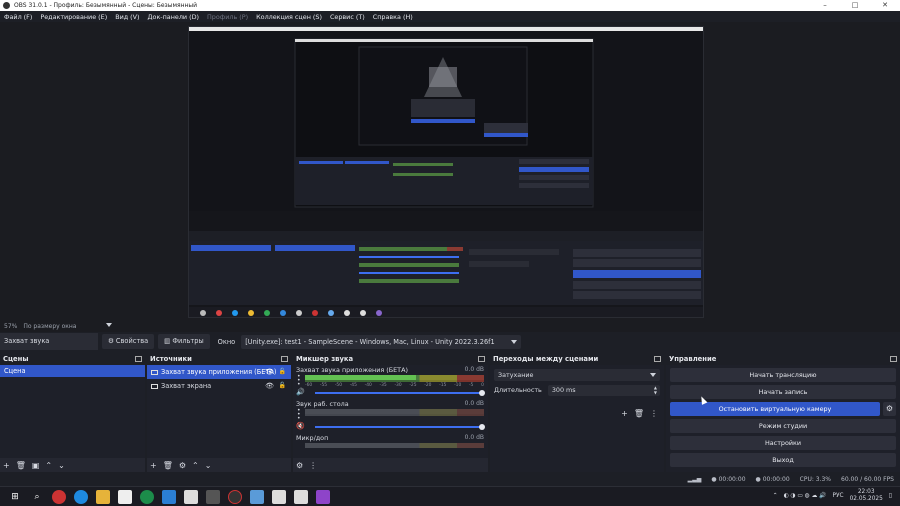 The image size is (900, 506). Describe the element at coordinates (347, 17) in the screenshot. I see `menu-tools: Сервис (T)` at that location.